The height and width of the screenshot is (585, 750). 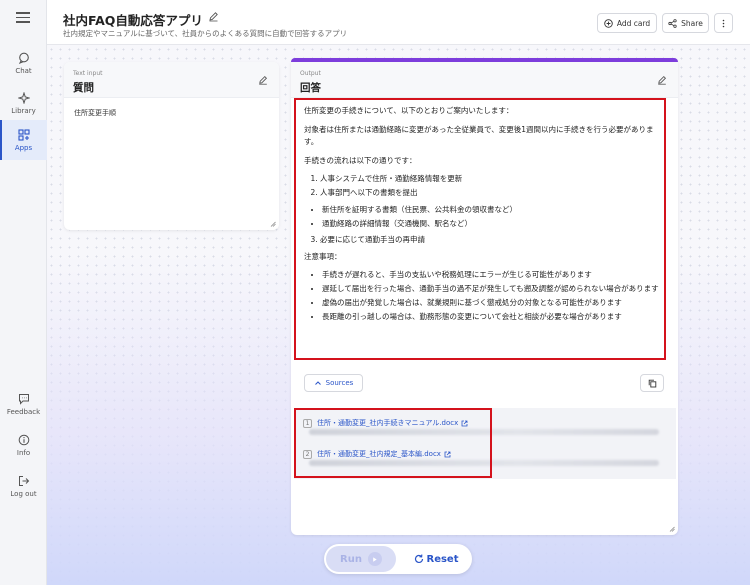 I want to click on hamburger-menu-icon, so click(x=23, y=18).